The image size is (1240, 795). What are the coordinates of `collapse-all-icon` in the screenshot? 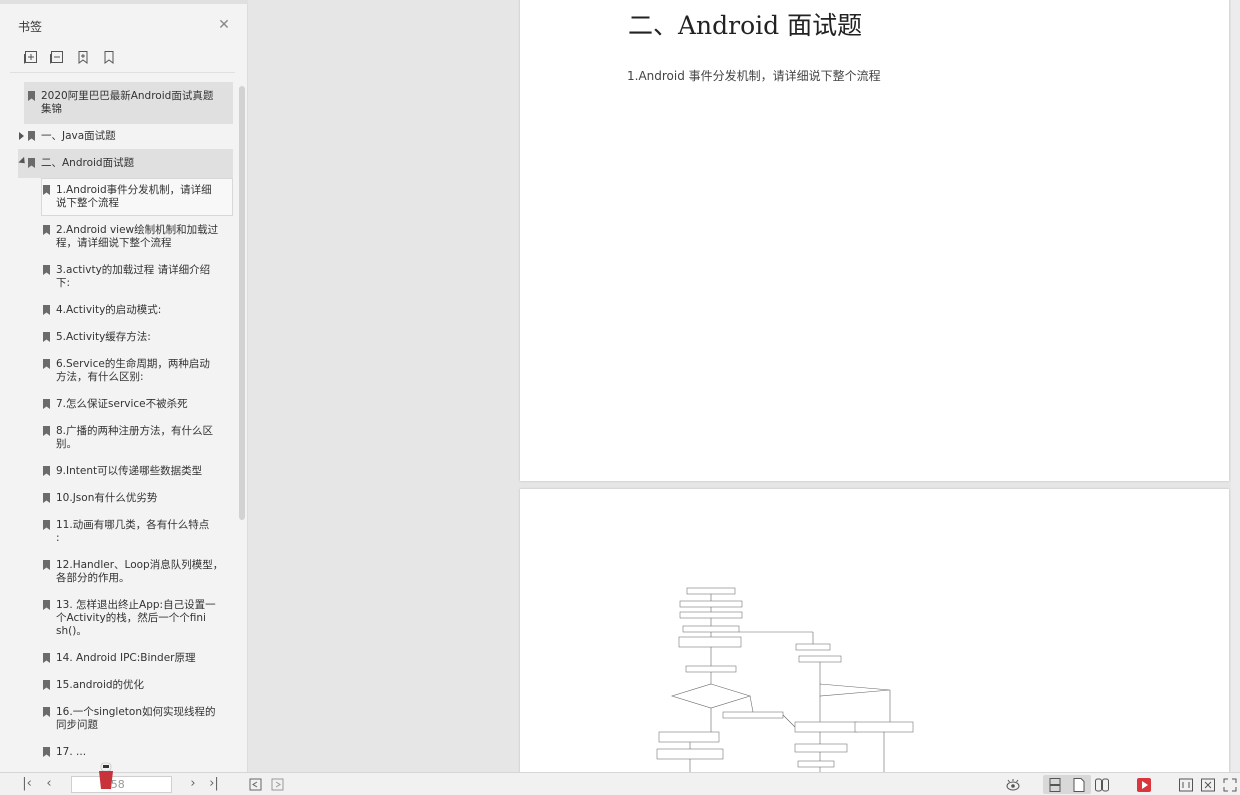 It's located at (57, 57).